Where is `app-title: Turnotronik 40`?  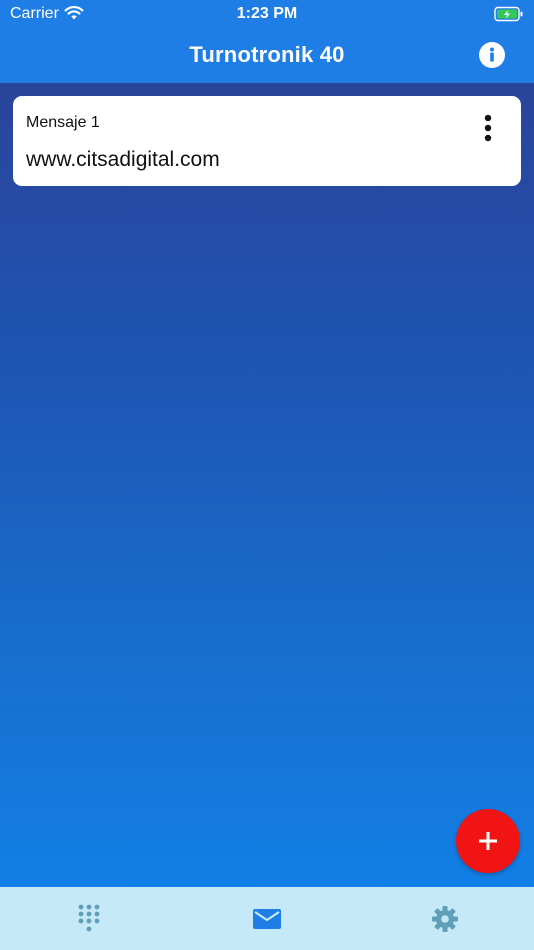 app-title: Turnotronik 40 is located at coordinates (267, 54).